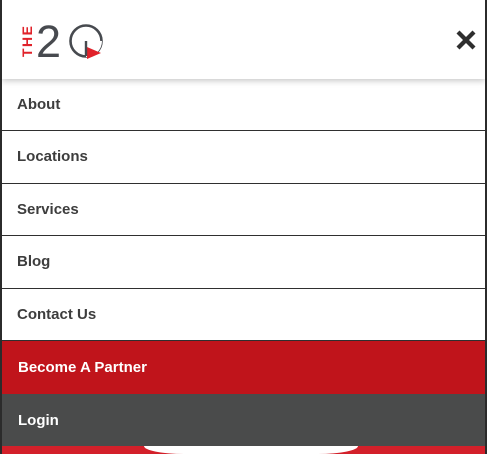 Image resolution: width=487 pixels, height=454 pixels. I want to click on nav-item-locations: Locations, so click(243, 157).